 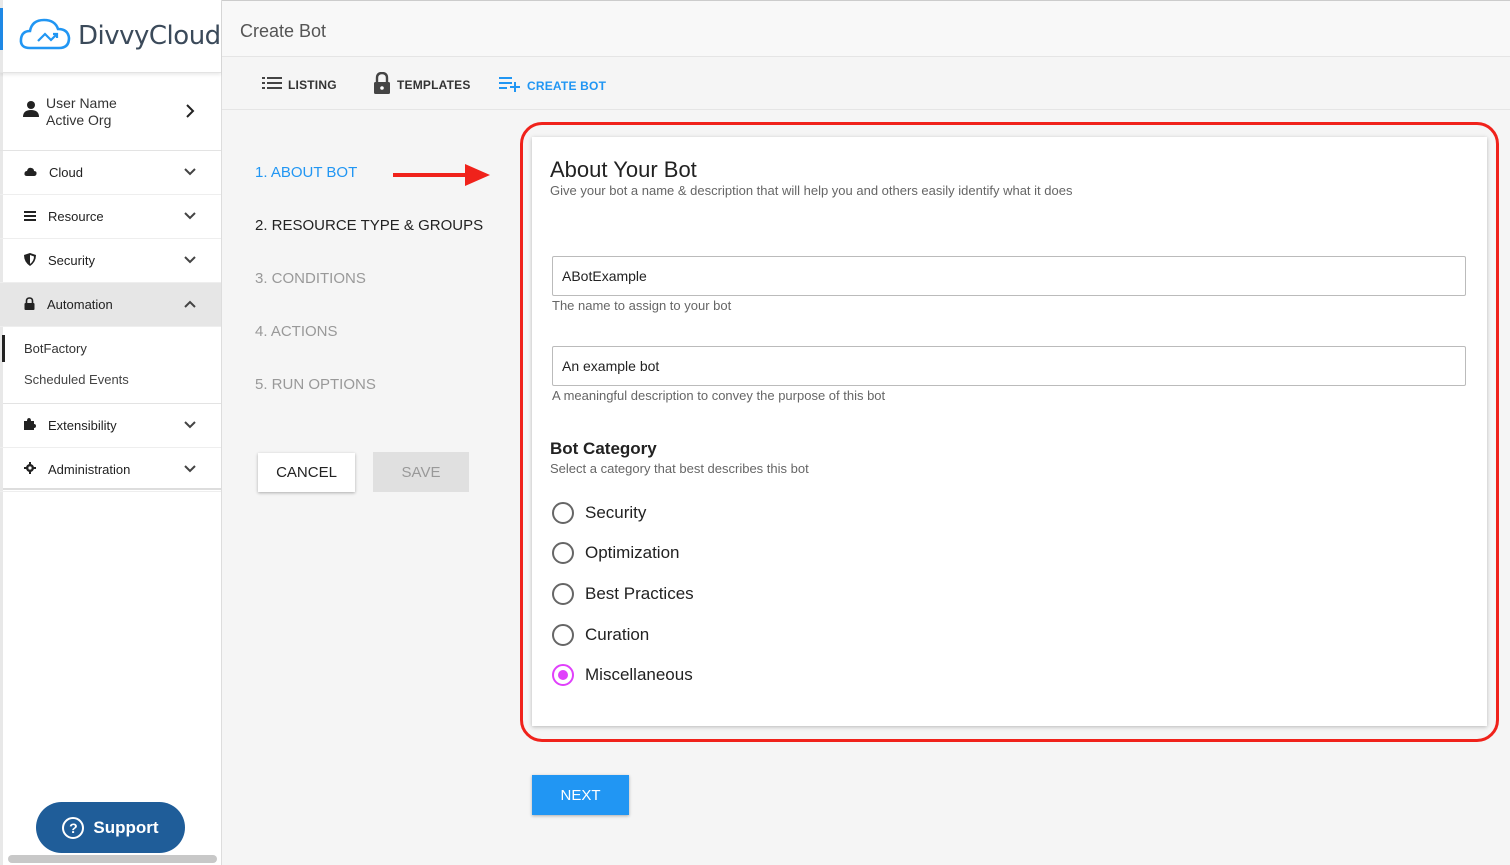 What do you see at coordinates (30, 469) in the screenshot?
I see `gear-icon` at bounding box center [30, 469].